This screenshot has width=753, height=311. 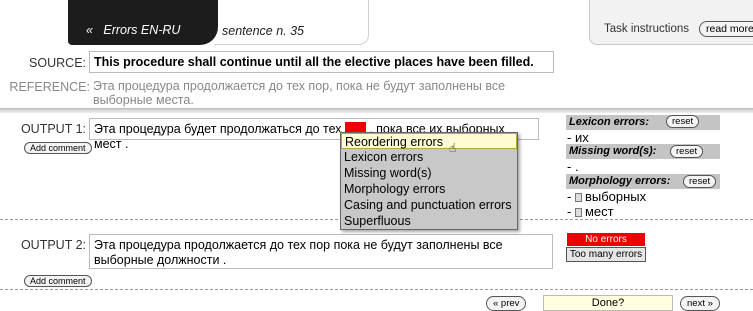 What do you see at coordinates (726, 29) in the screenshot?
I see `read-more-button: read more` at bounding box center [726, 29].